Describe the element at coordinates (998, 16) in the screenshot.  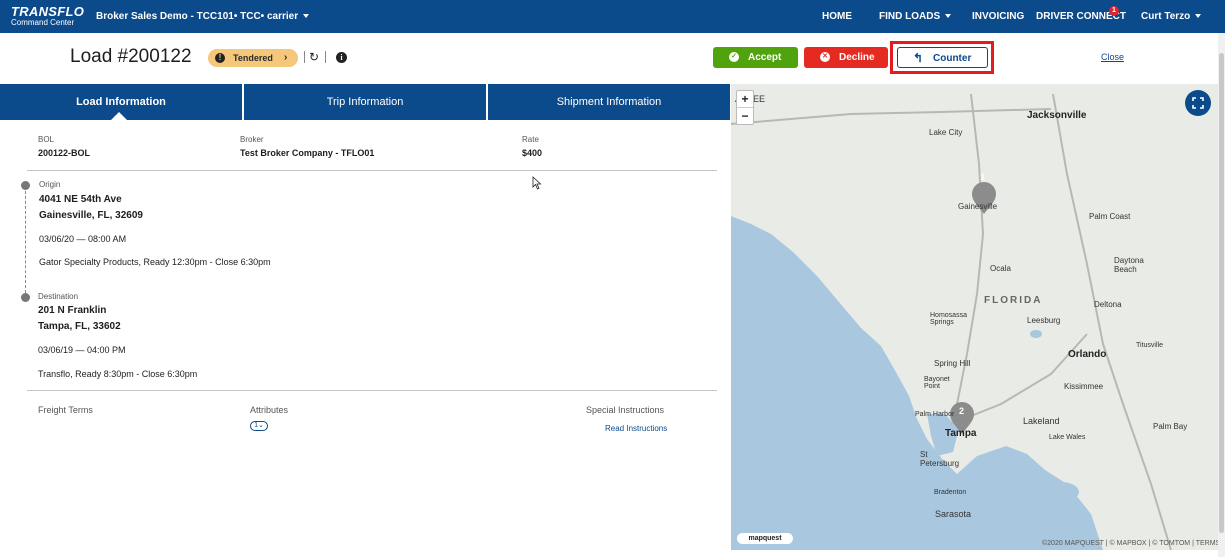
I see `nav-invoicing: INVOICING` at that location.